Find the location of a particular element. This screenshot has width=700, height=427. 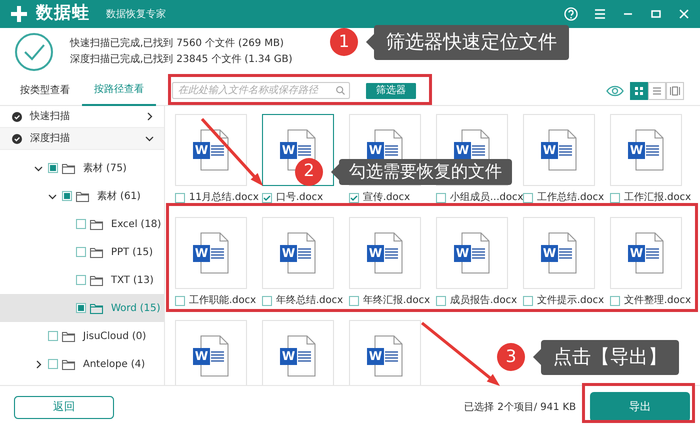

file-name: 成员报告.docx is located at coordinates (484, 301).